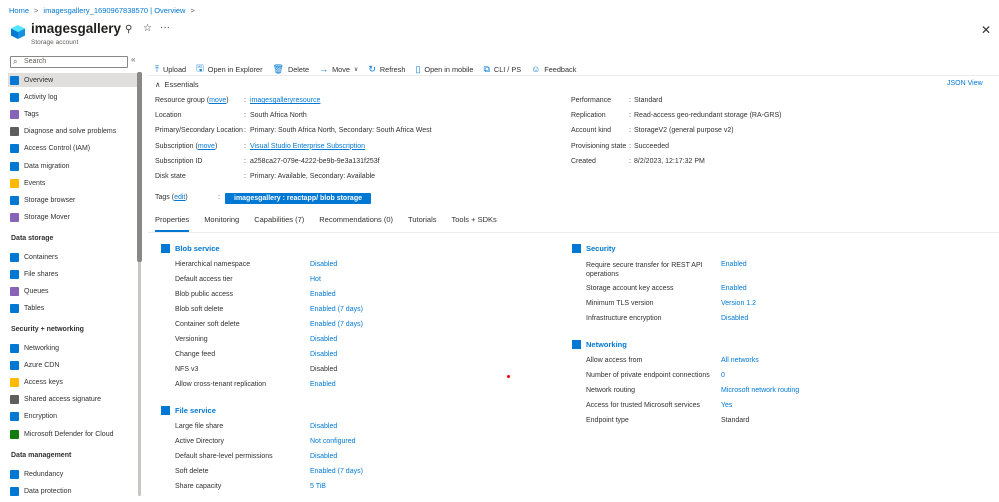 Image resolution: width=999 pixels, height=502 pixels. I want to click on property-value: Microsoft network routing, so click(760, 390).